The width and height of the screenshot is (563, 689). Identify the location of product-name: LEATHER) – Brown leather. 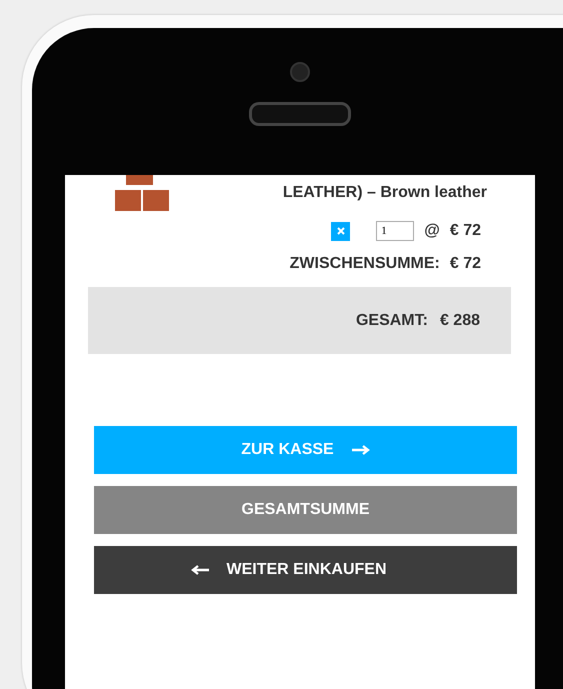
(384, 193).